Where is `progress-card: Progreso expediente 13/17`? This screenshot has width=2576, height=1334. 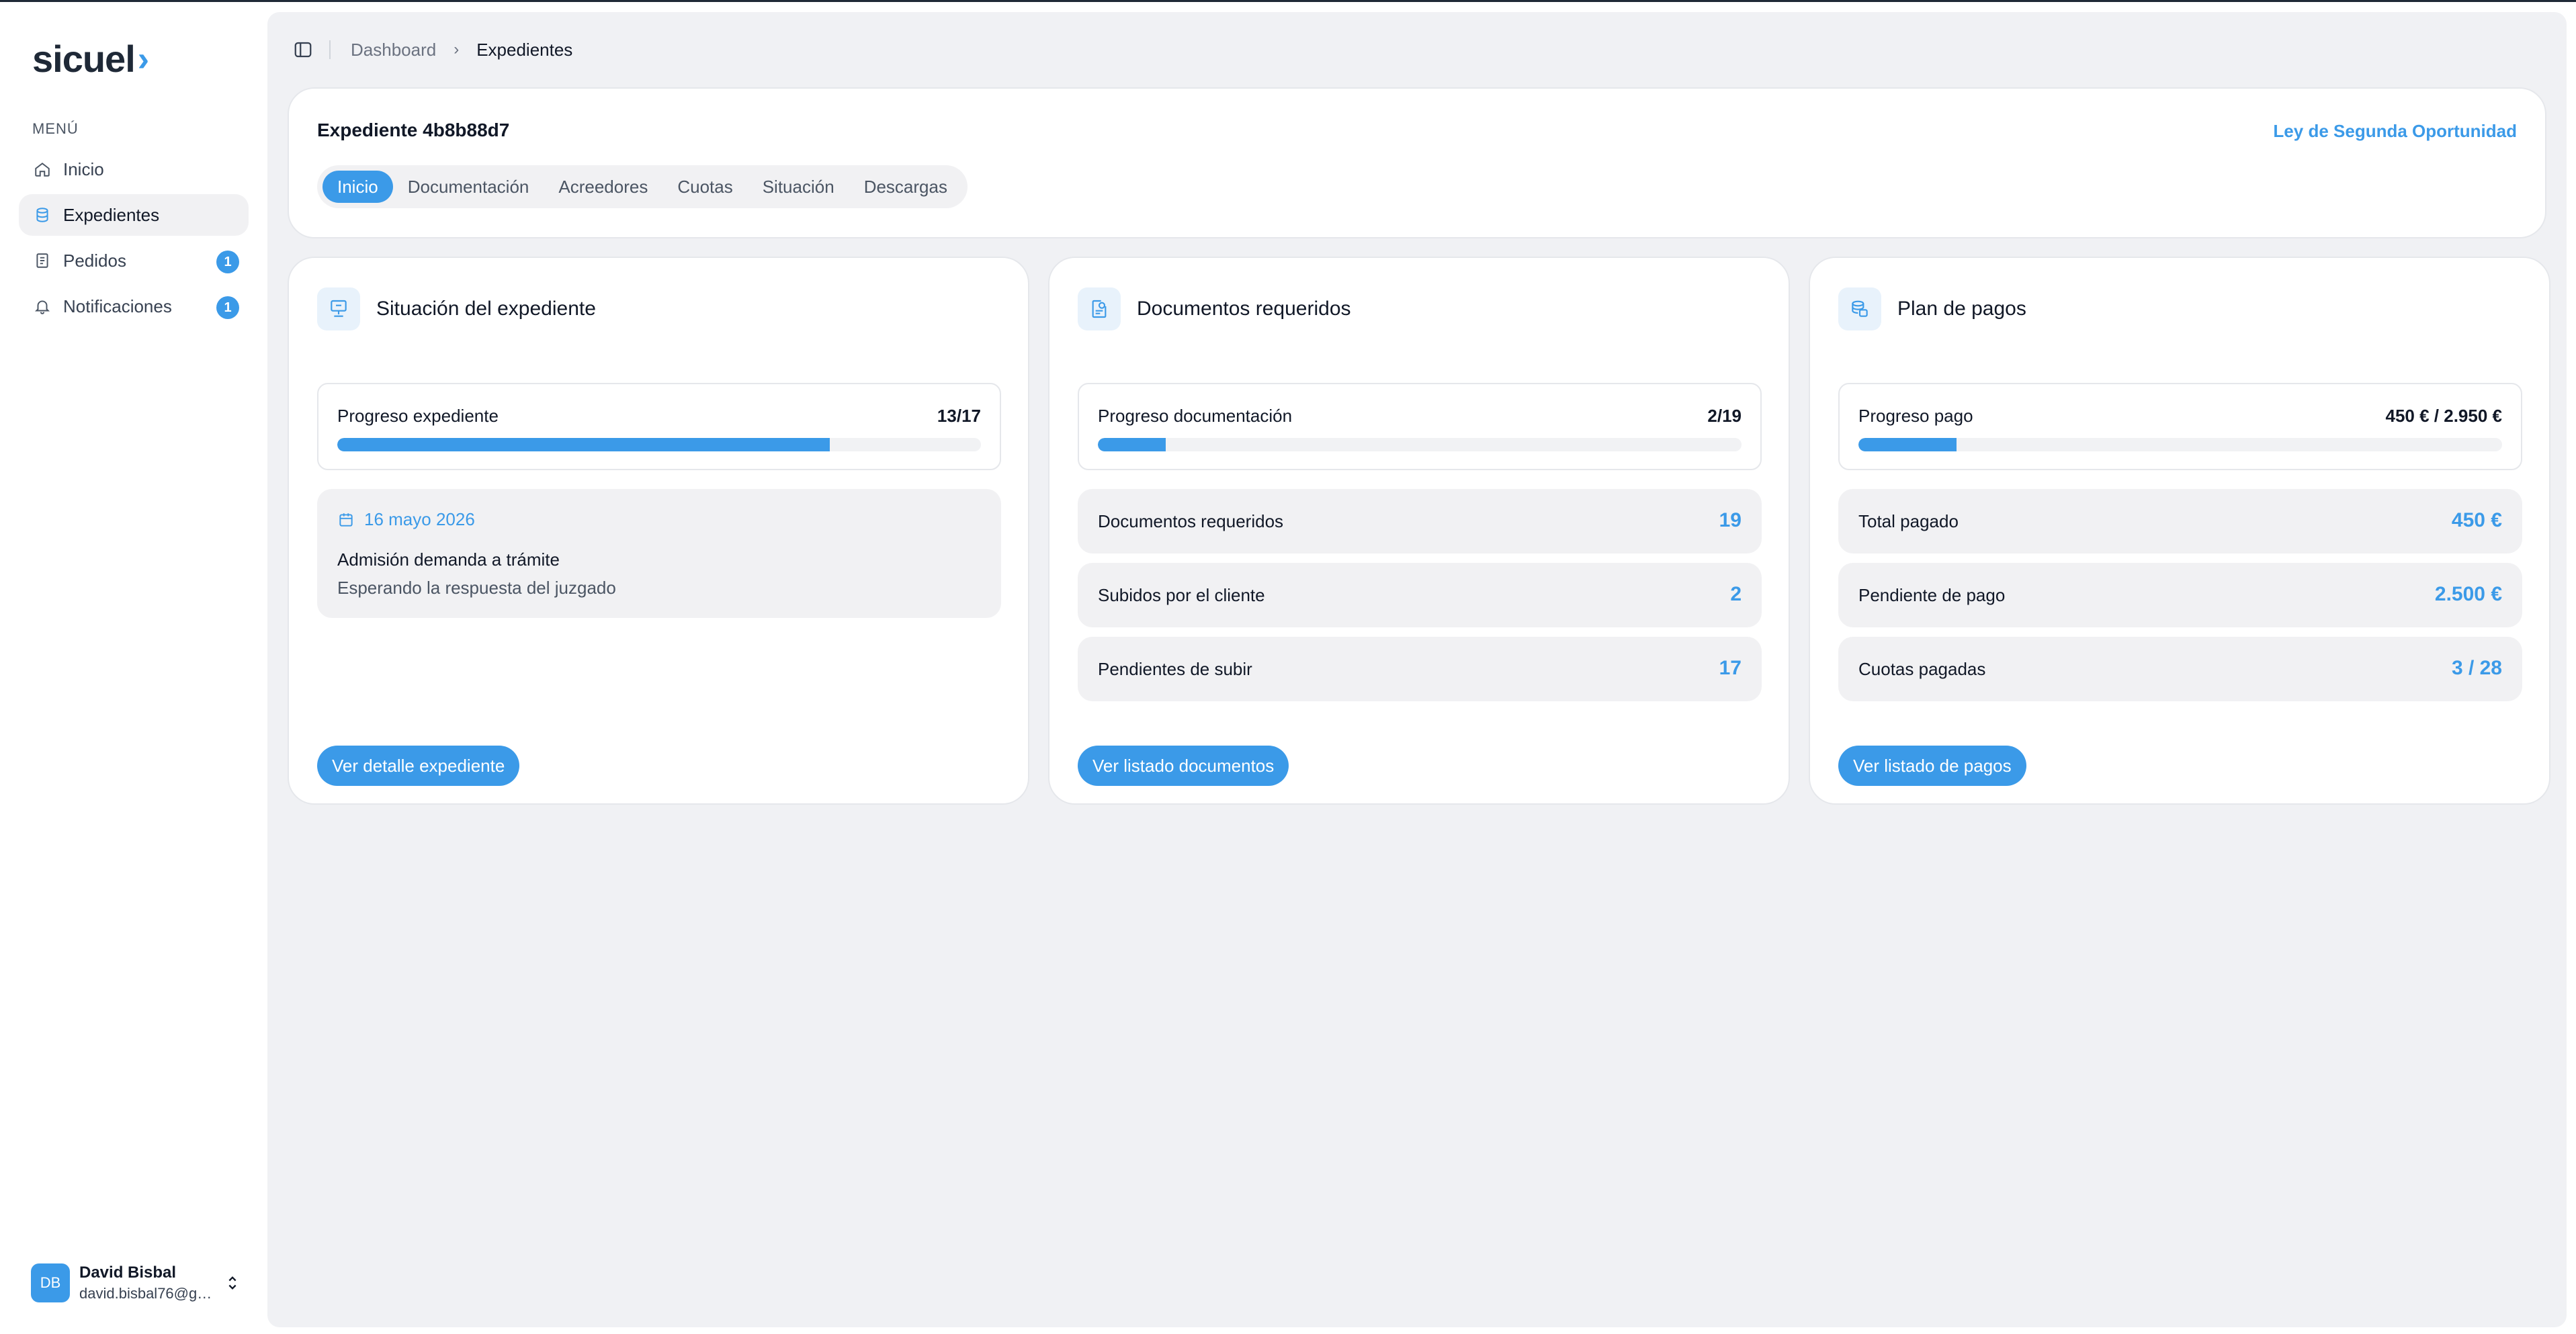 progress-card: Progreso expediente 13/17 is located at coordinates (659, 426).